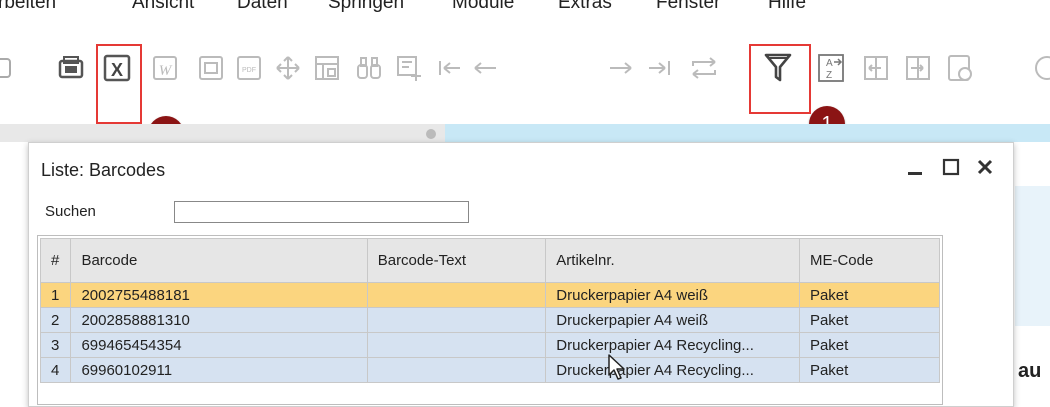 Image resolution: width=1050 pixels, height=407 pixels. What do you see at coordinates (219, 345) in the screenshot?
I see `barcode-cell: 699465454354` at bounding box center [219, 345].